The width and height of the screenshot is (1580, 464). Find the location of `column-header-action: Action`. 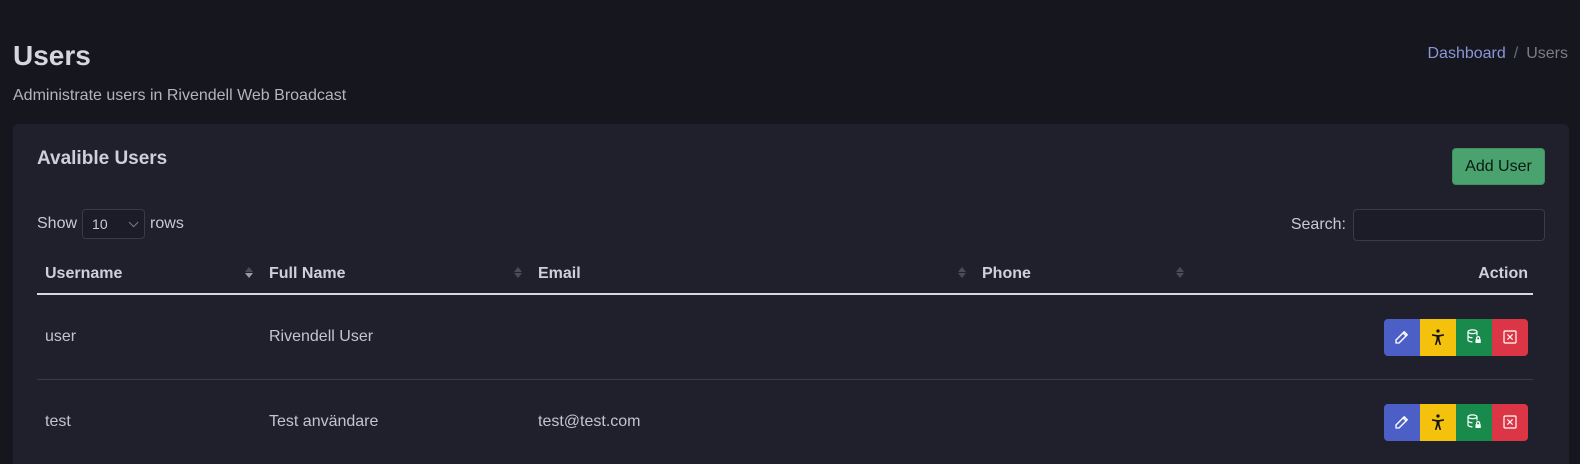

column-header-action: Action is located at coordinates (1362, 273).